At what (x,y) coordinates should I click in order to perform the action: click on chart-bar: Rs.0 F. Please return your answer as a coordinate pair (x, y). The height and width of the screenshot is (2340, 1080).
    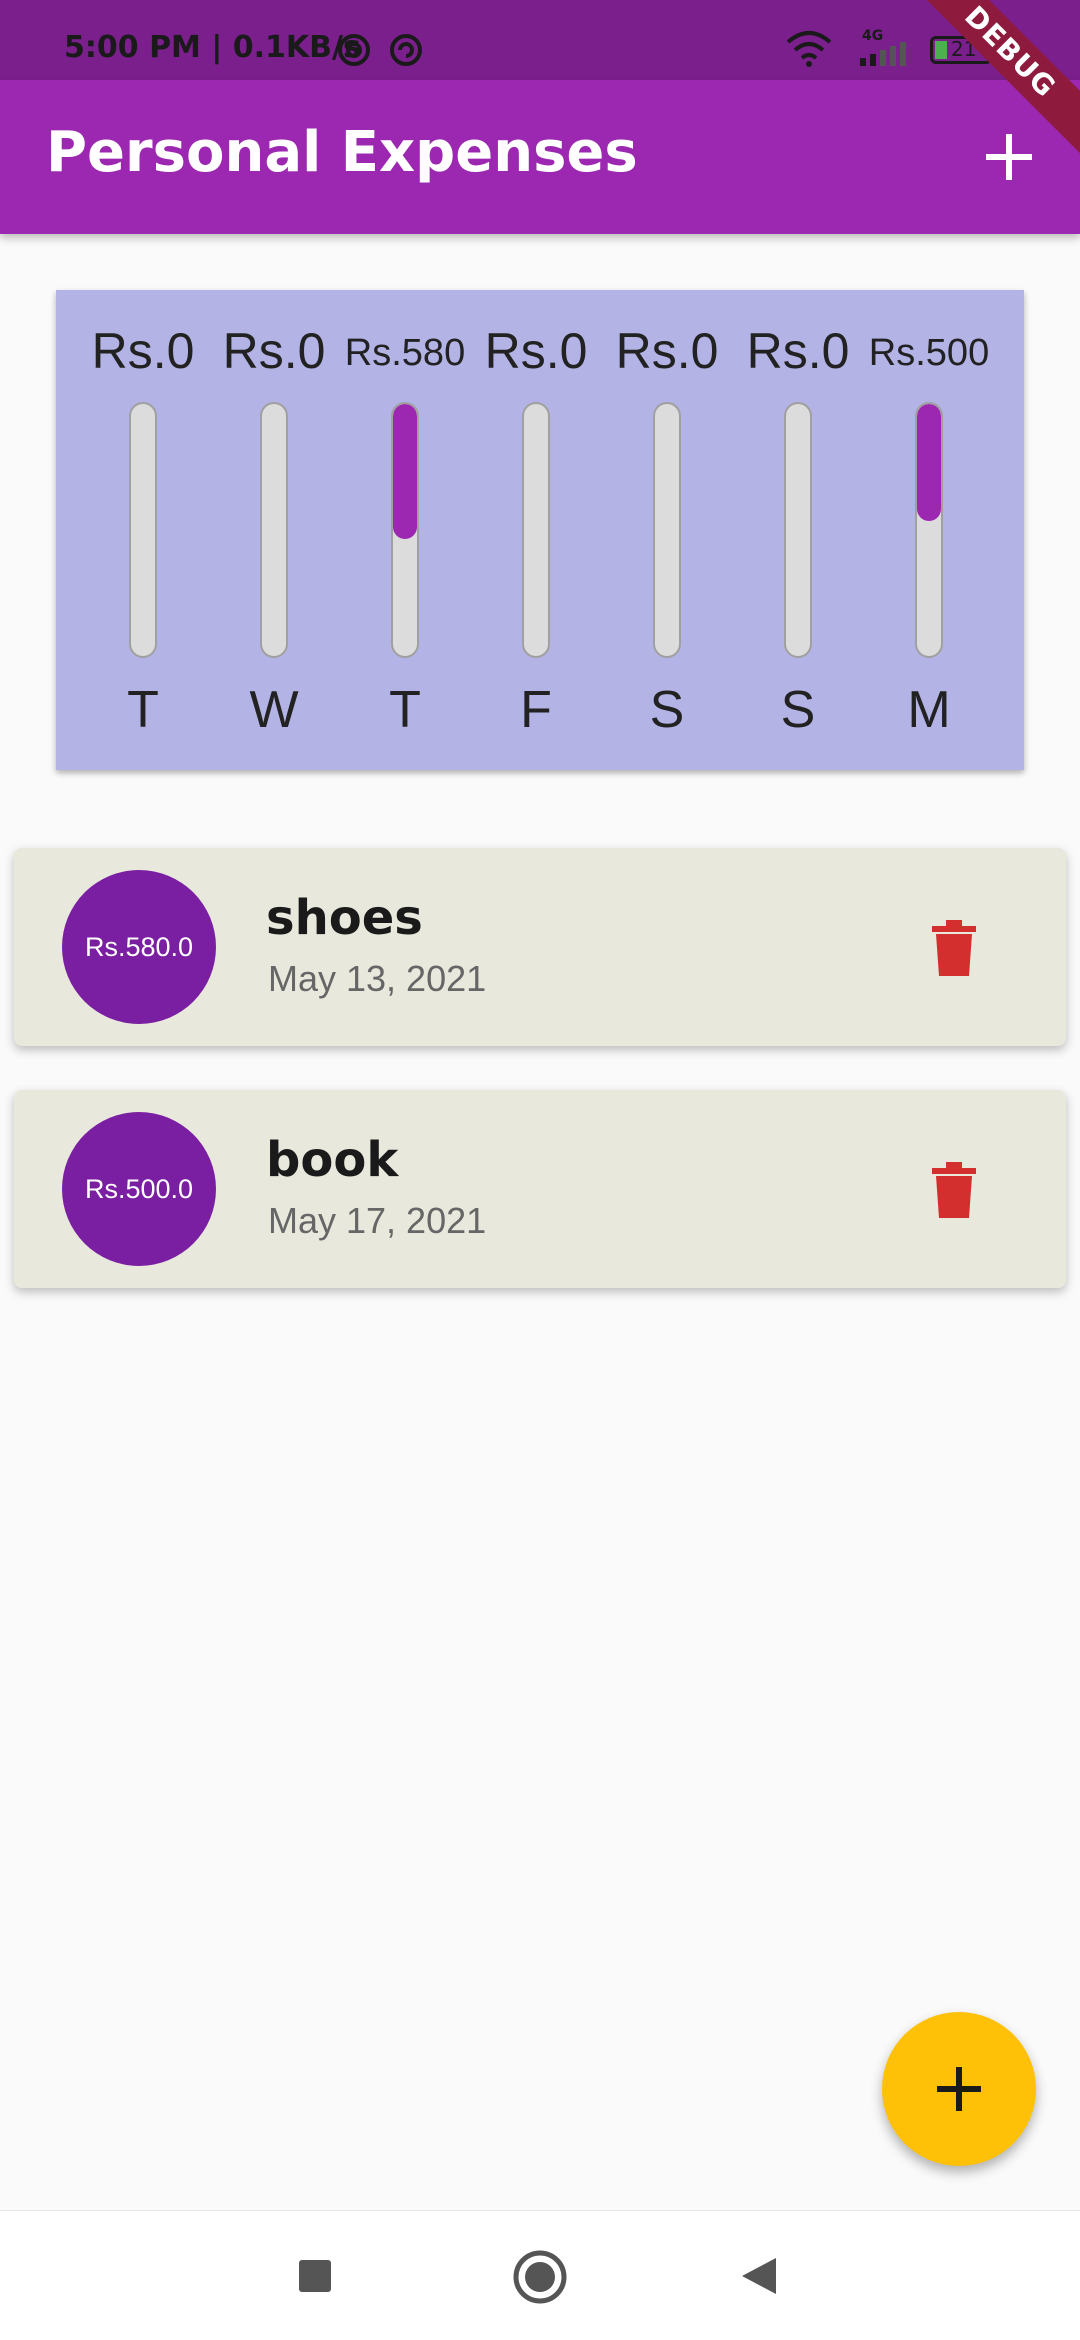
    Looking at the image, I should click on (536, 530).